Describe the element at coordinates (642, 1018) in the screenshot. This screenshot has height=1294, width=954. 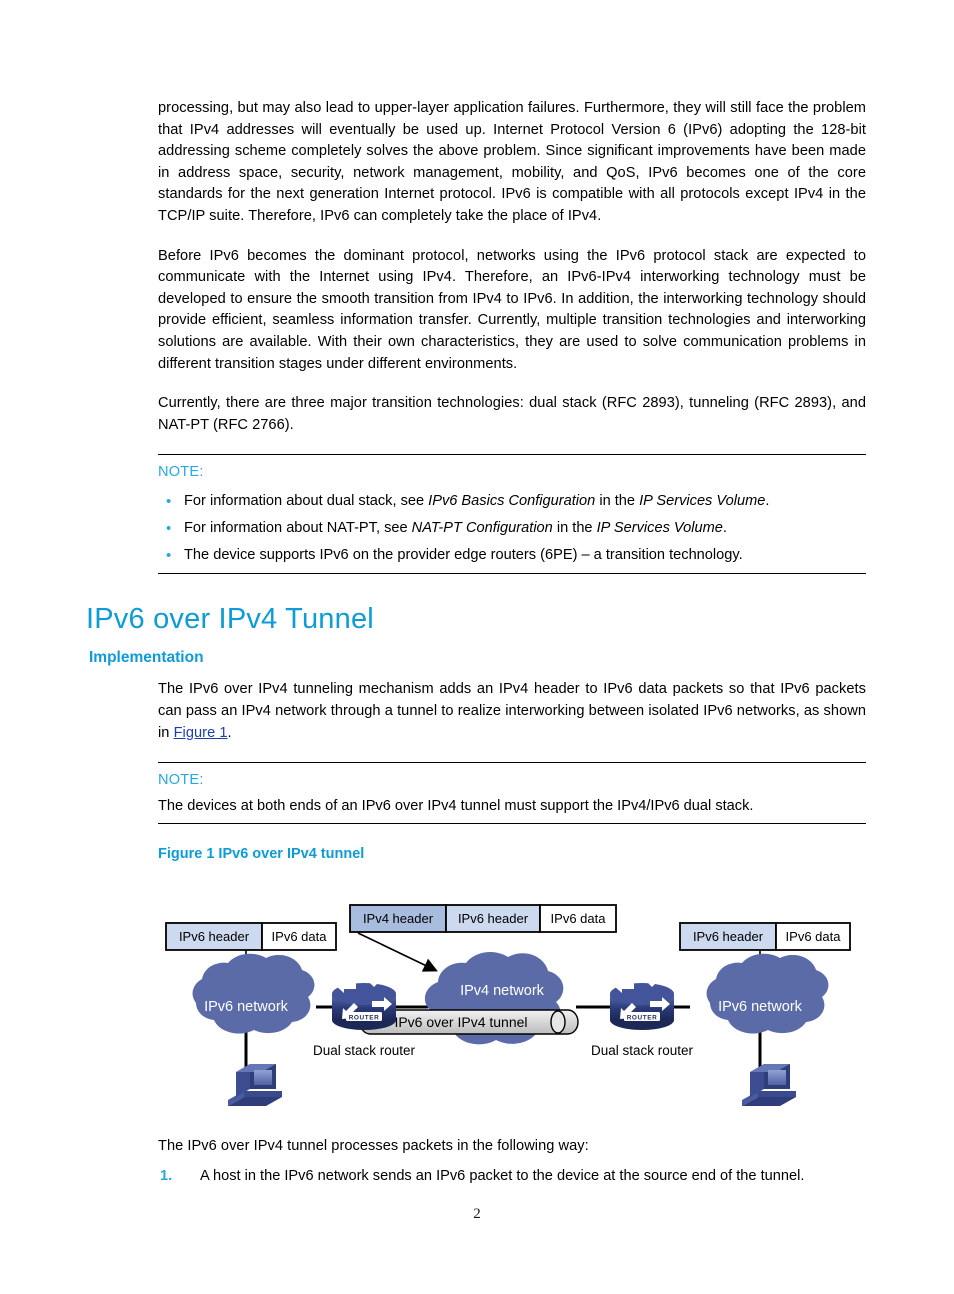
I see `router-icon-text-right: ROUTER` at that location.